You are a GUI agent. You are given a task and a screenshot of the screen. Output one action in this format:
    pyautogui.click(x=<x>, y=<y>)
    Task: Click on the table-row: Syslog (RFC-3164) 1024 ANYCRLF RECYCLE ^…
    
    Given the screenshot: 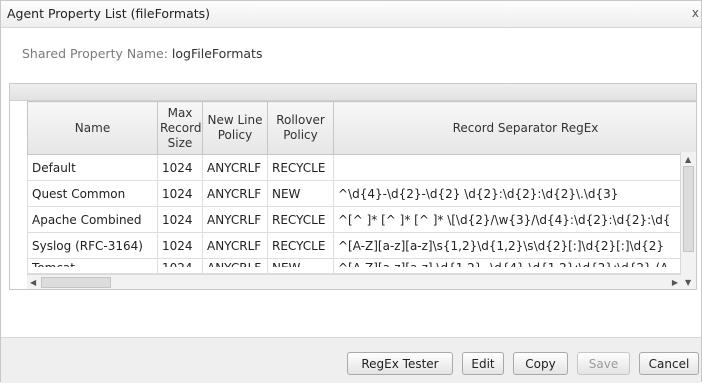 What is the action you would take?
    pyautogui.click(x=361, y=245)
    